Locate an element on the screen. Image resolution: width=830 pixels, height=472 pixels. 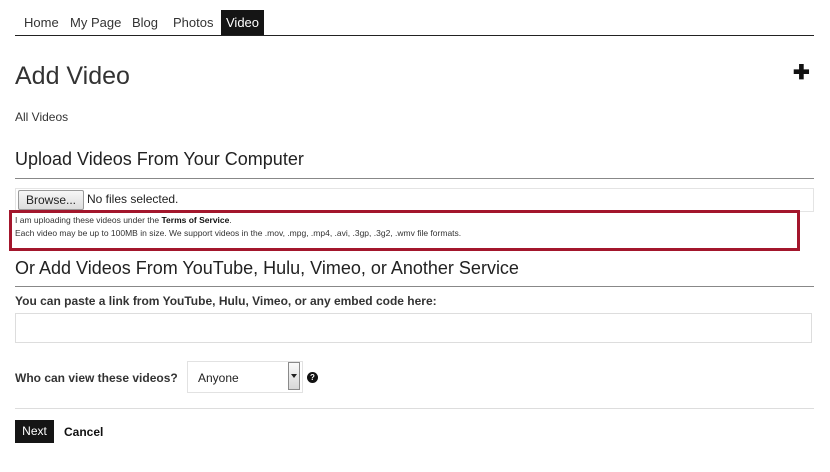
all-videos-link: All Videos is located at coordinates (41, 117).